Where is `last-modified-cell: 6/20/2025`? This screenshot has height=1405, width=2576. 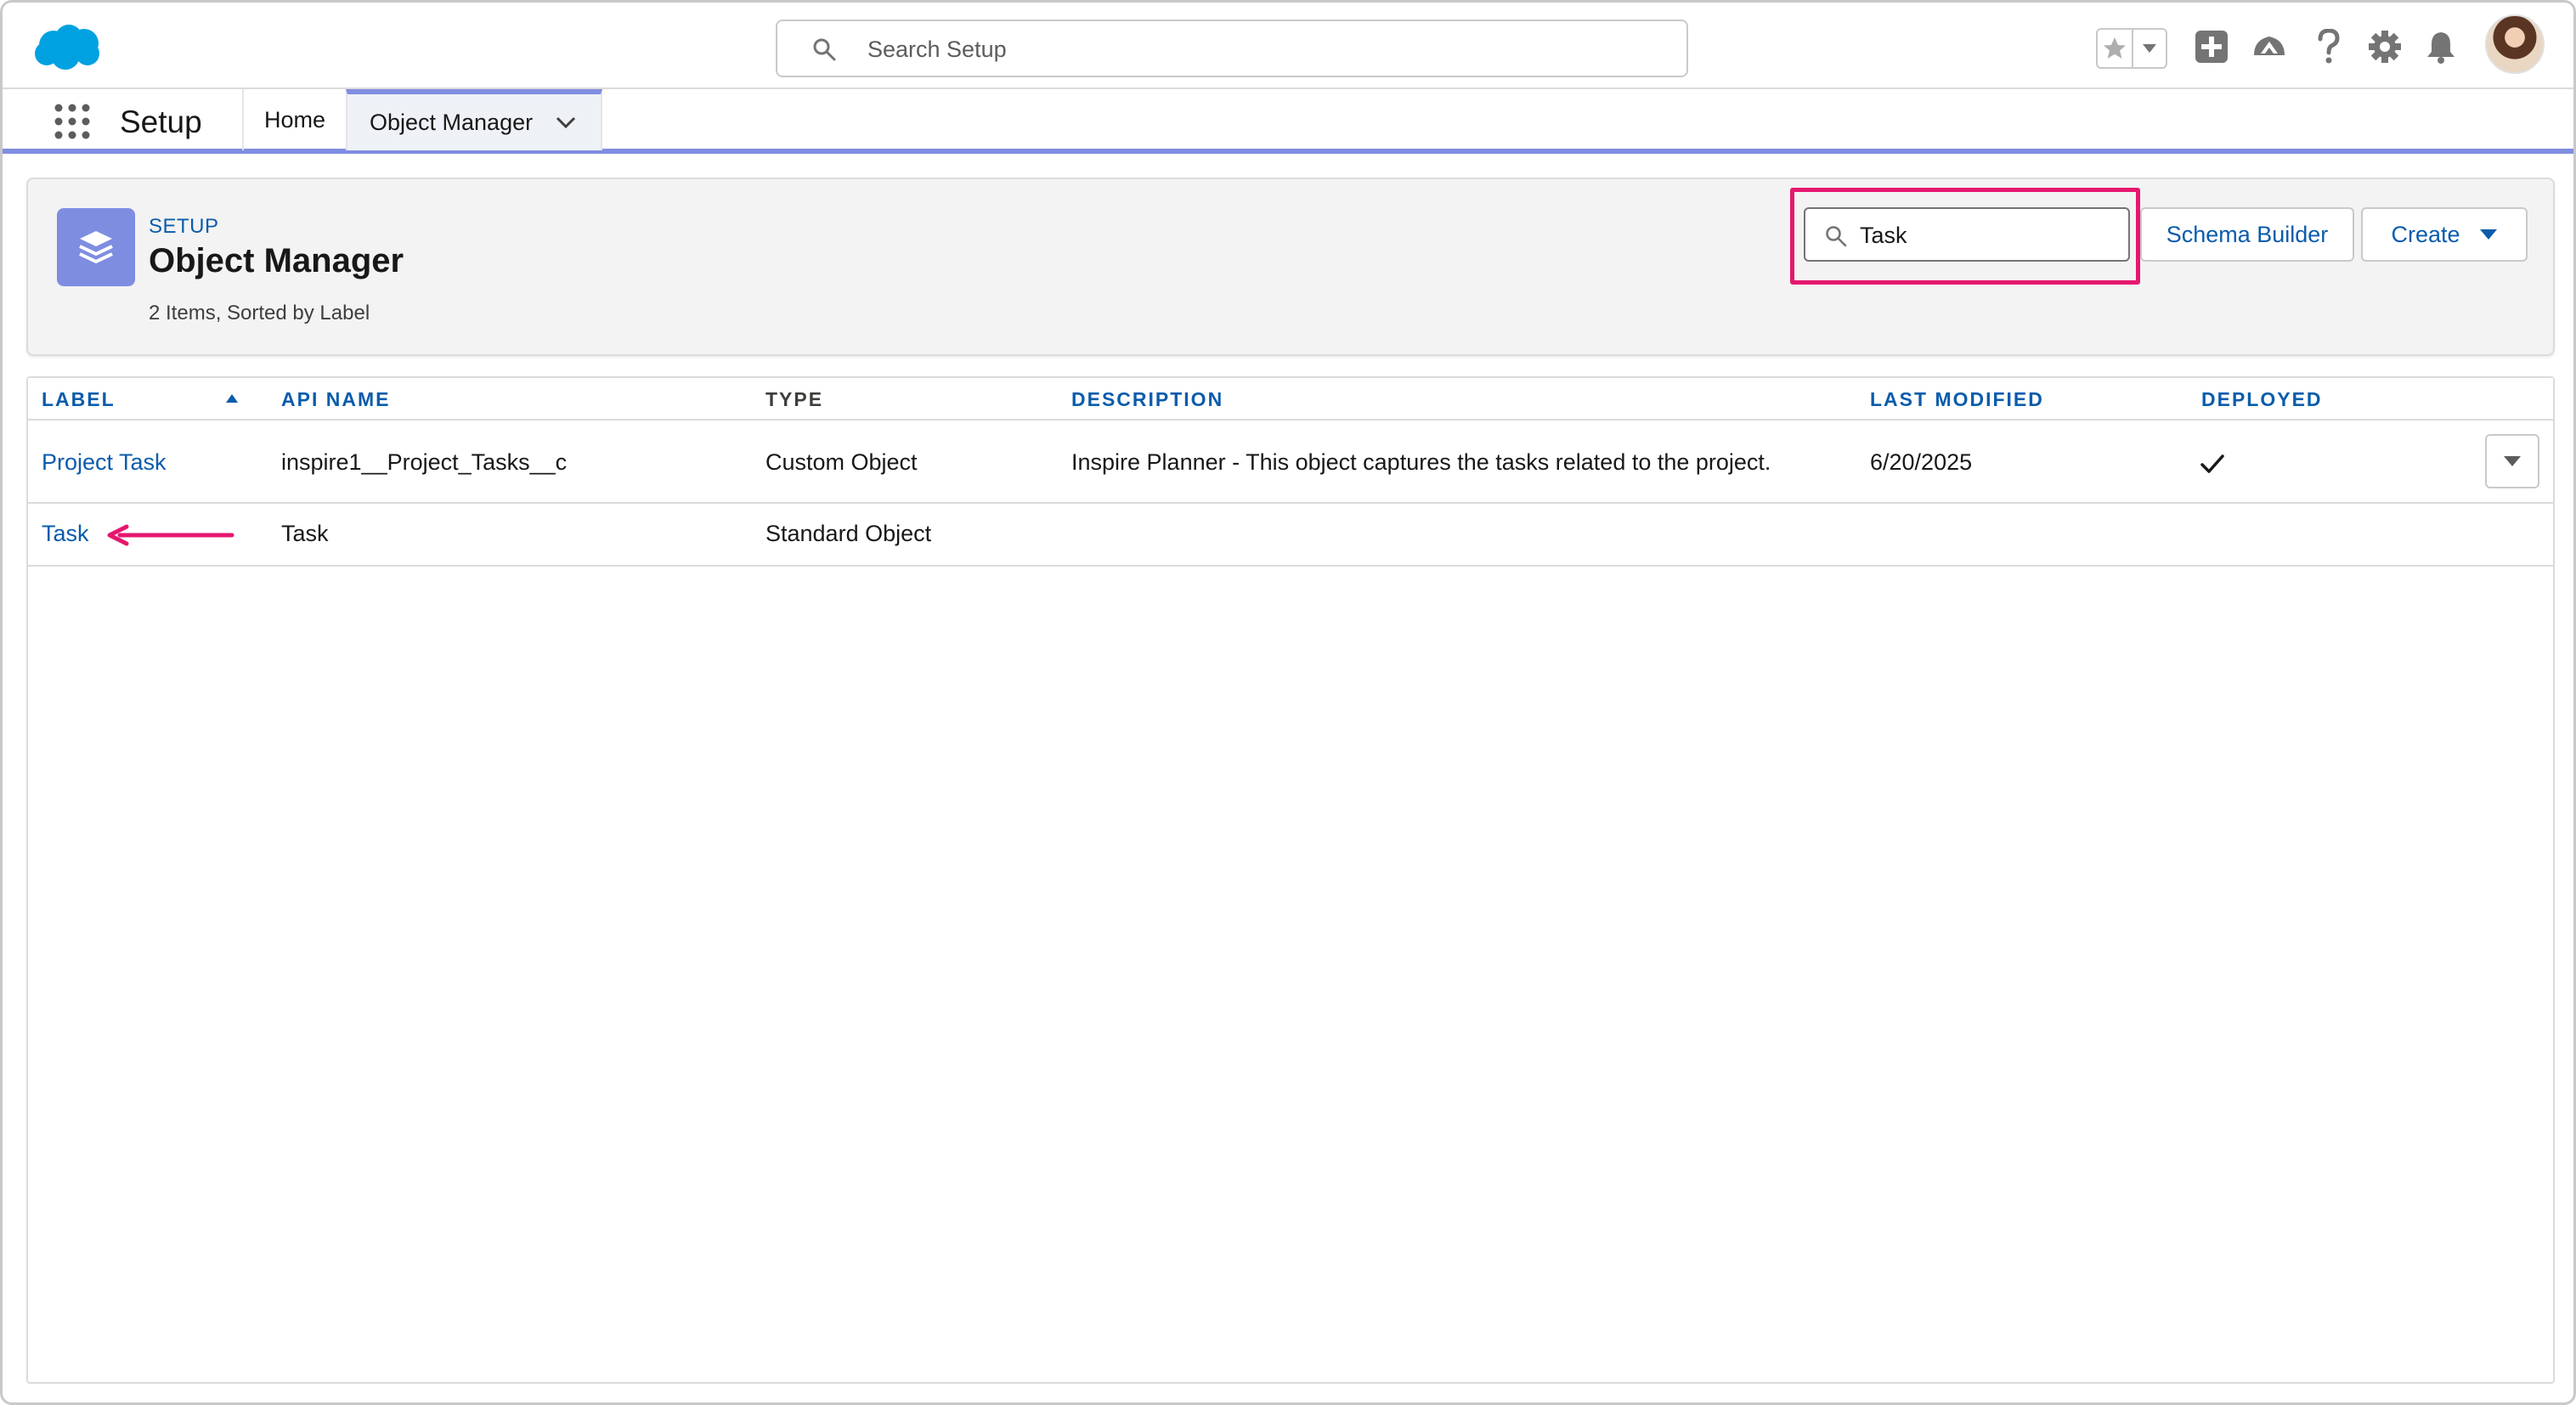
last-modified-cell: 6/20/2025 is located at coordinates (1921, 462).